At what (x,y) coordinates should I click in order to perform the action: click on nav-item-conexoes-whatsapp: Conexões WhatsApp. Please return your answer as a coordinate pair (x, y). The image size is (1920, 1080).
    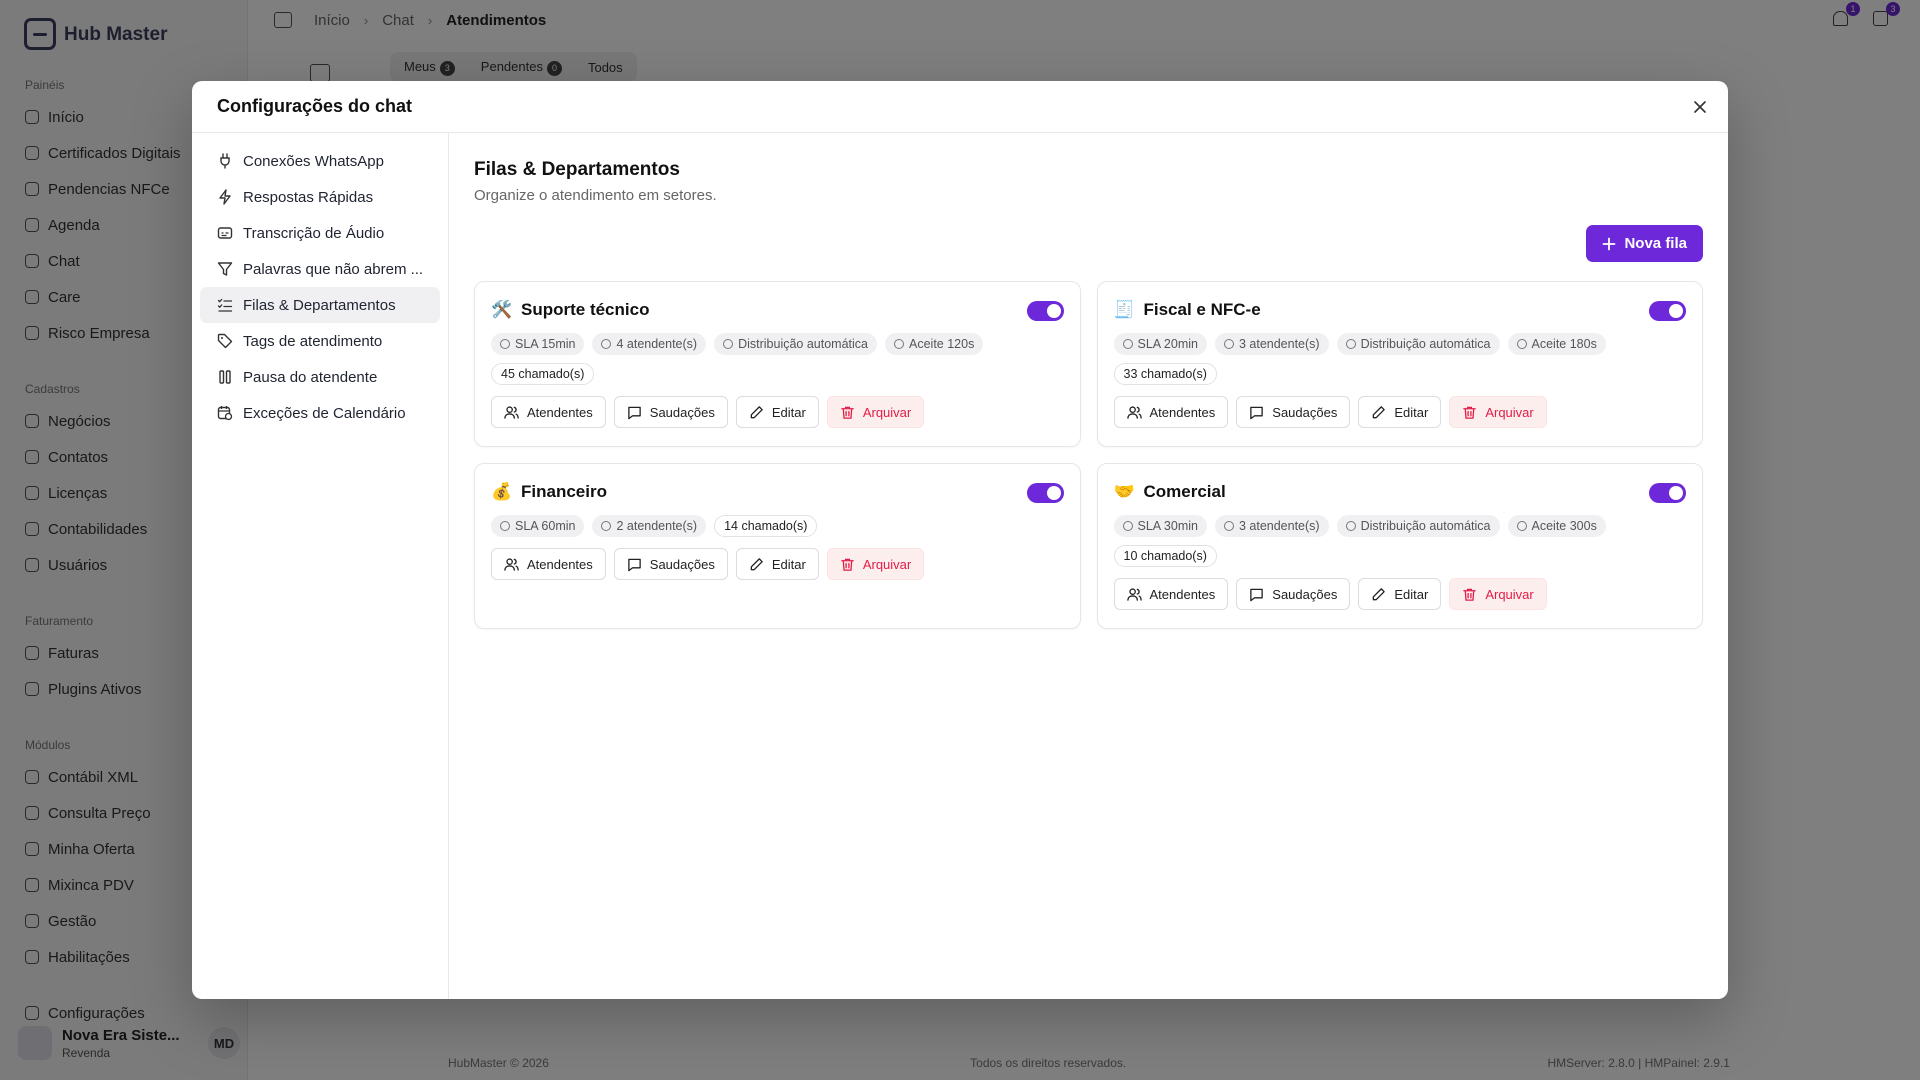
    Looking at the image, I should click on (320, 161).